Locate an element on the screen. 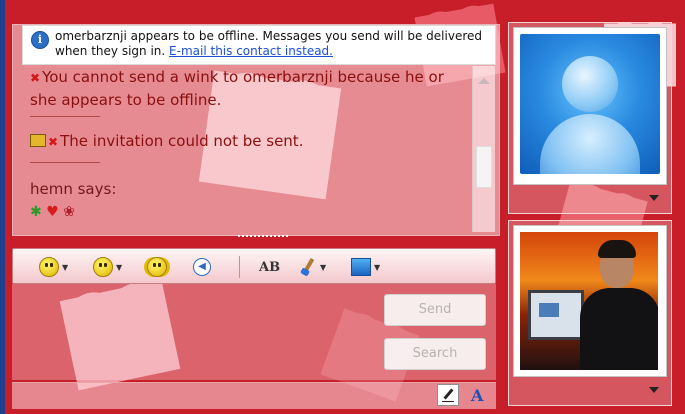 This screenshot has width=685, height=414. user-display-picture is located at coordinates (590, 301).